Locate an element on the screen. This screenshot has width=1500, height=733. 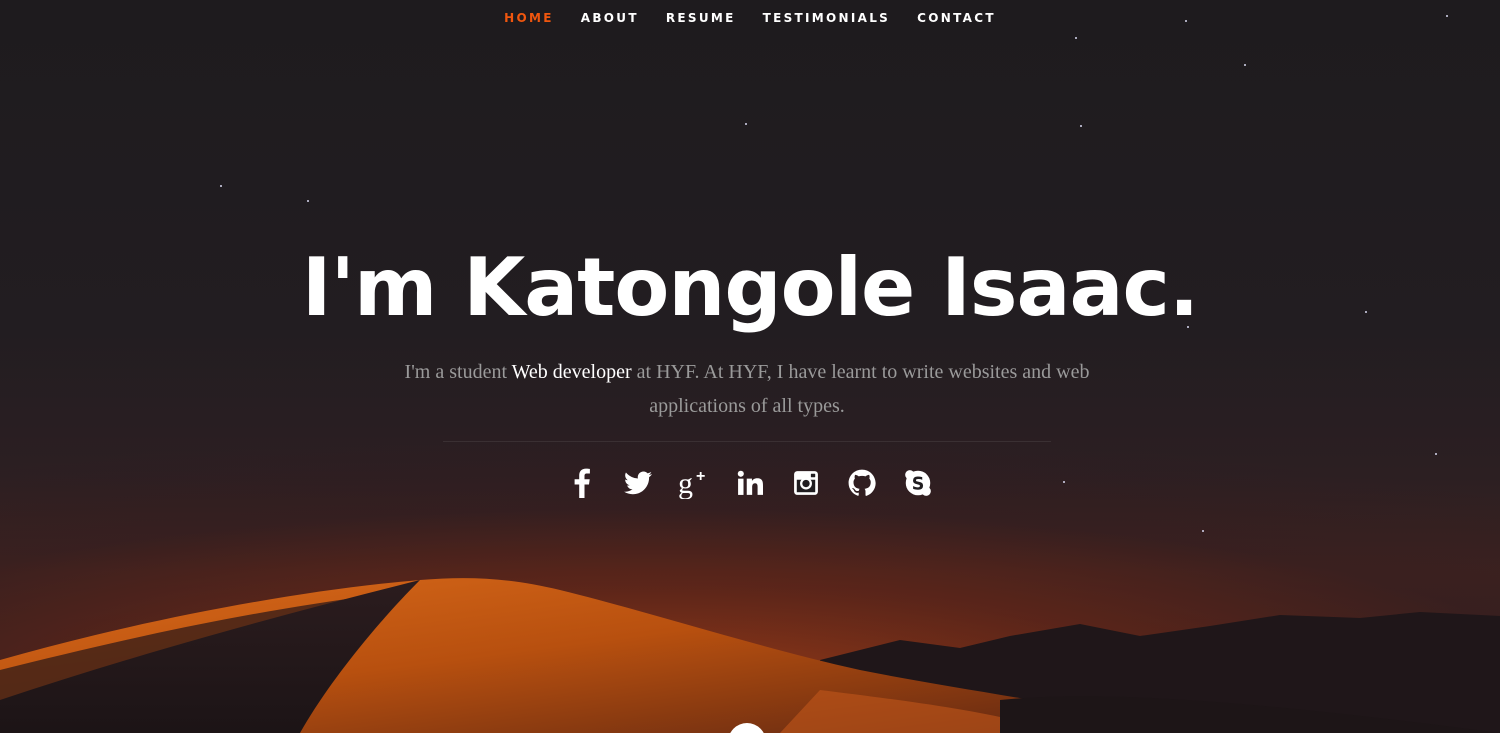
google-plus-icon: g + is located at coordinates (694, 483).